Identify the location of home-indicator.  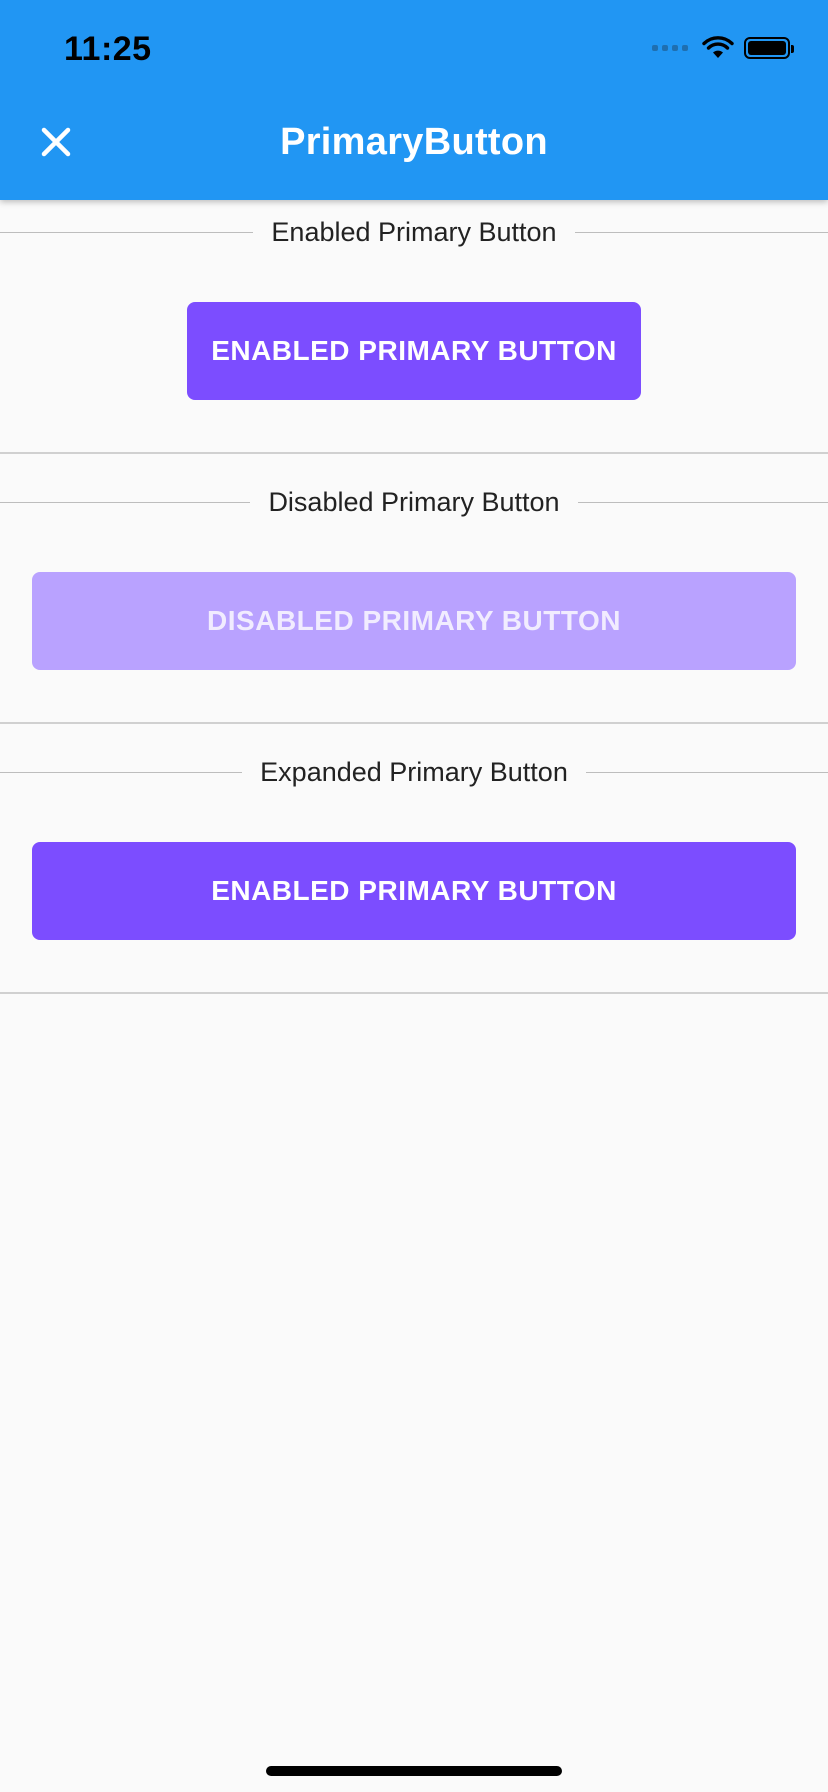
(414, 1771).